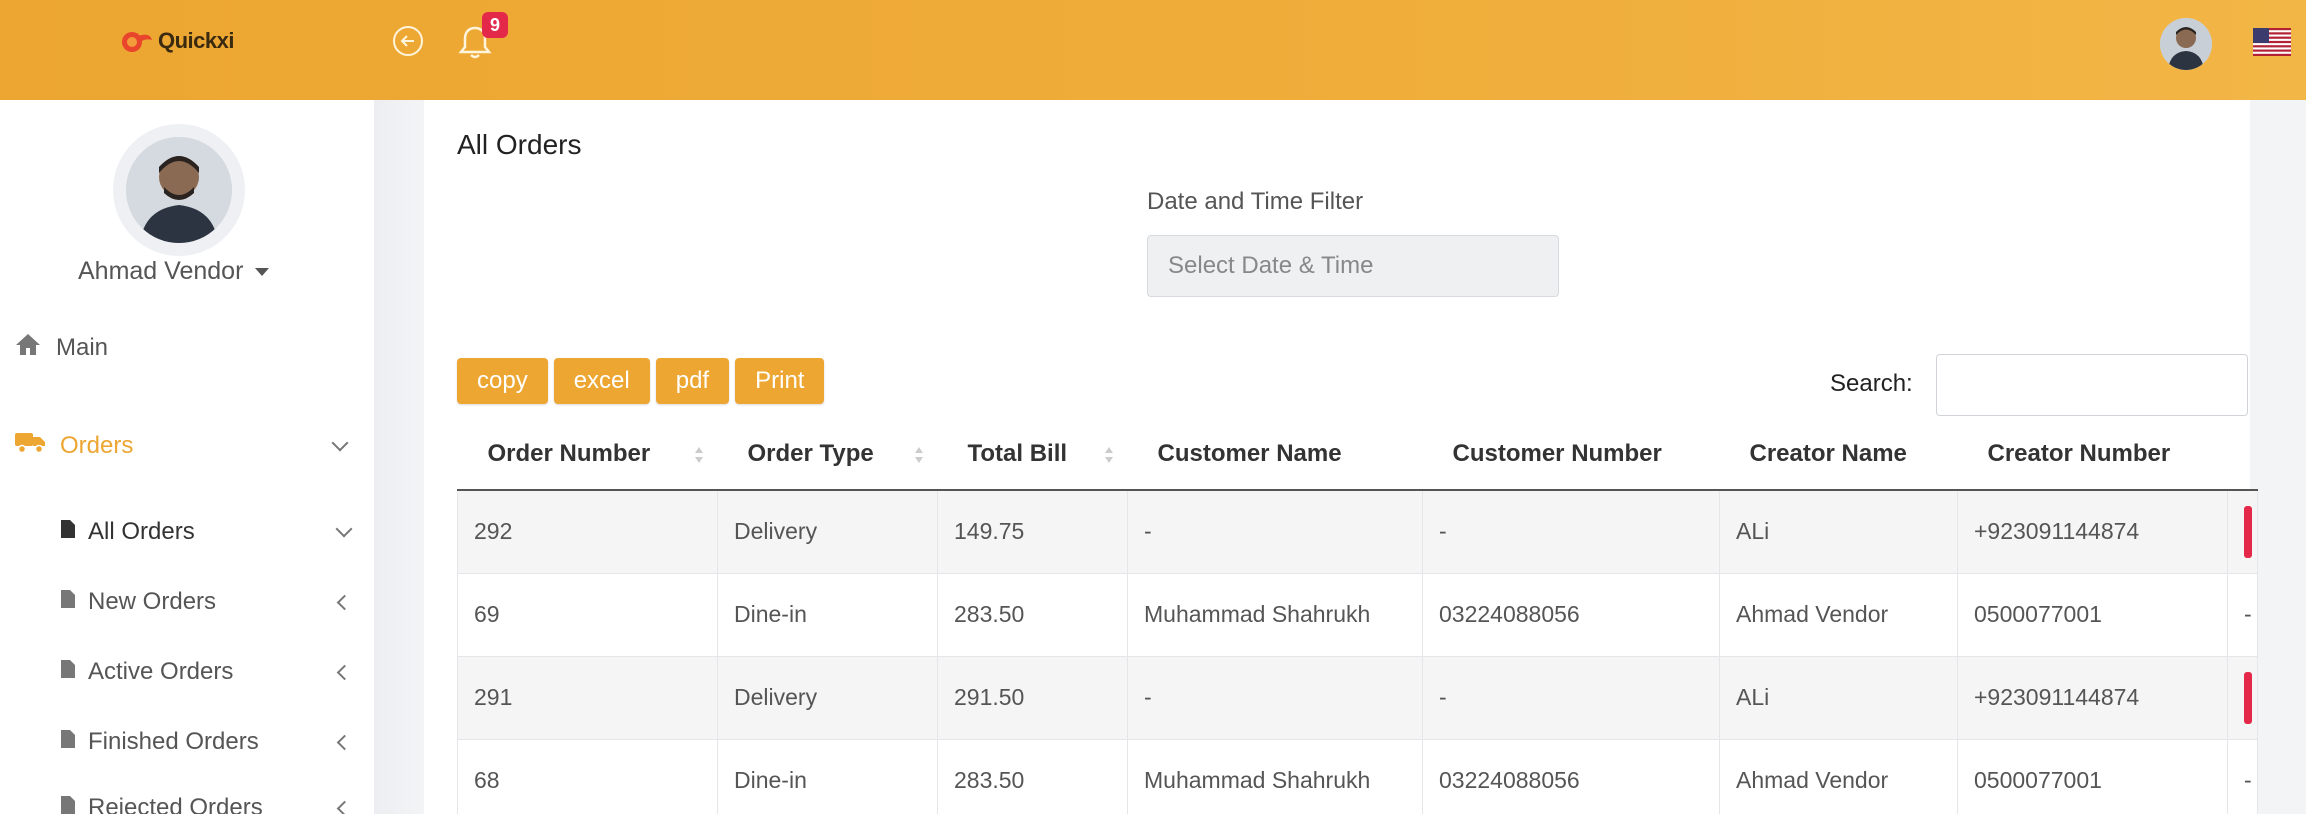 This screenshot has height=814, width=2306. What do you see at coordinates (173, 741) in the screenshot?
I see `sidebar-item-label: Finished Orders` at bounding box center [173, 741].